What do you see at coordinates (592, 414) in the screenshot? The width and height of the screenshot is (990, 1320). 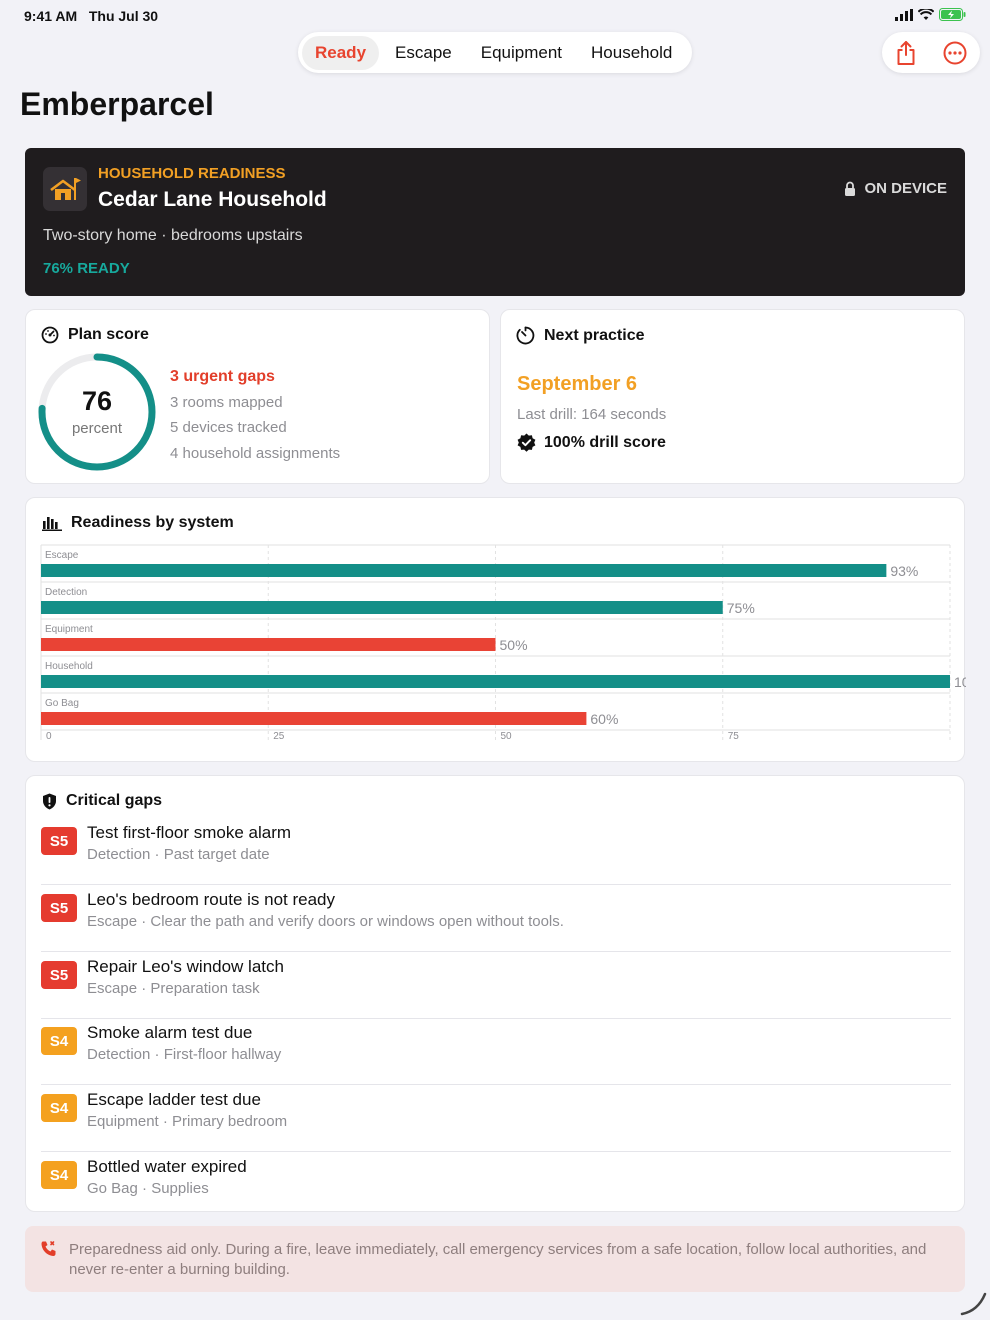 I see `last-drill: Last drill: 164 seconds` at bounding box center [592, 414].